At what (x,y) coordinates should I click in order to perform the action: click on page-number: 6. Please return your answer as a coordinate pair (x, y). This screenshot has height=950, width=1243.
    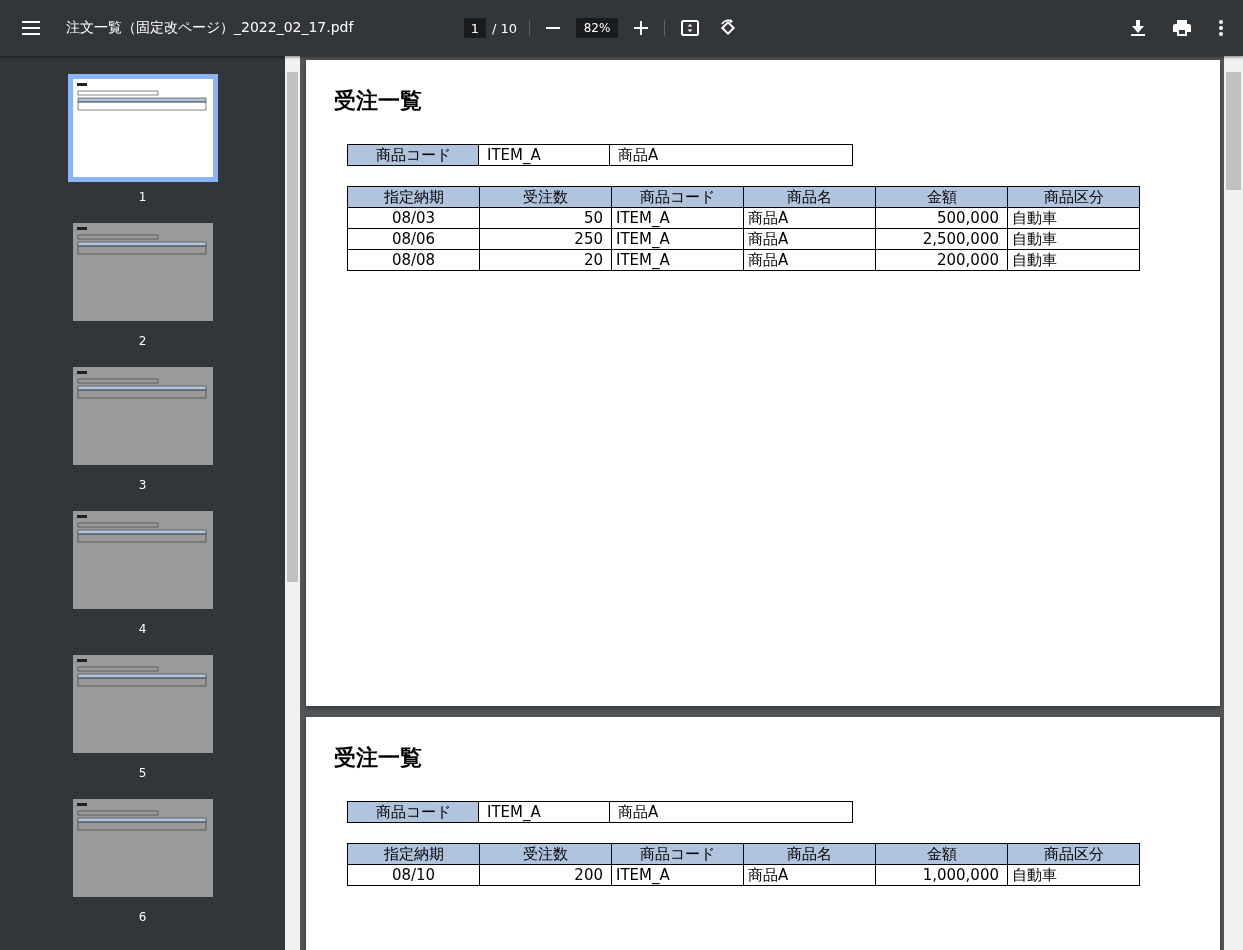
    Looking at the image, I should click on (142, 917).